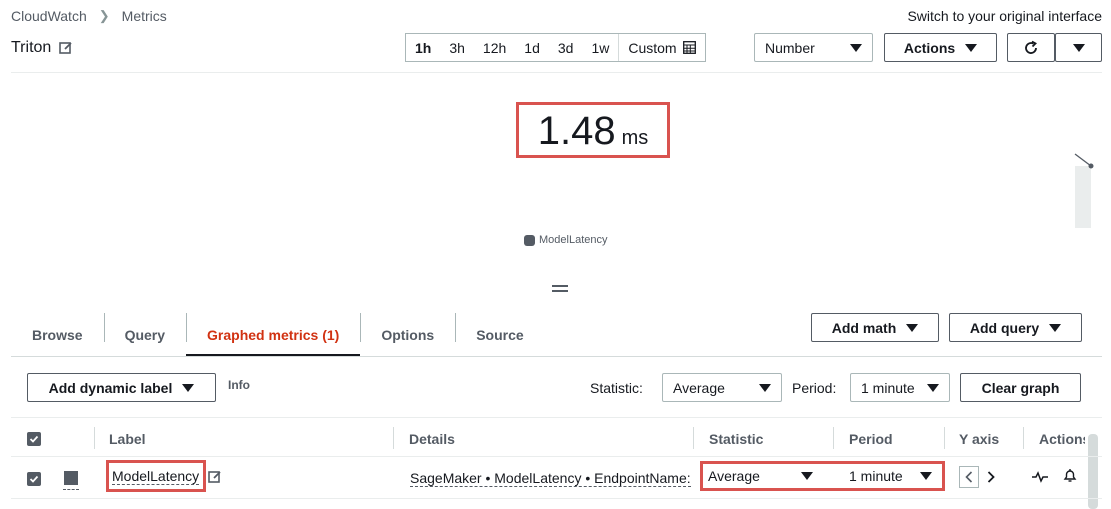  I want to click on tab-source: Source, so click(499, 334).